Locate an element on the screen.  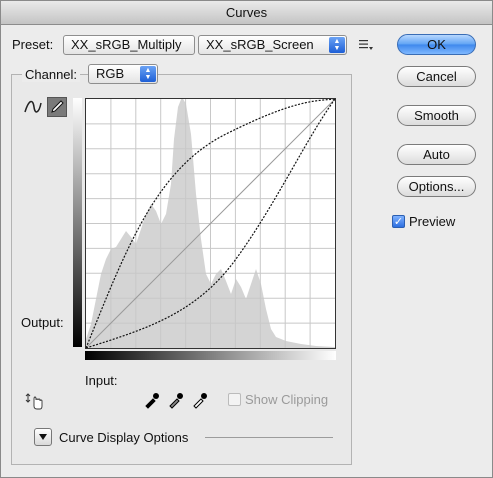
preset-left-field: XX_sRGB_Multiply is located at coordinates (129, 45).